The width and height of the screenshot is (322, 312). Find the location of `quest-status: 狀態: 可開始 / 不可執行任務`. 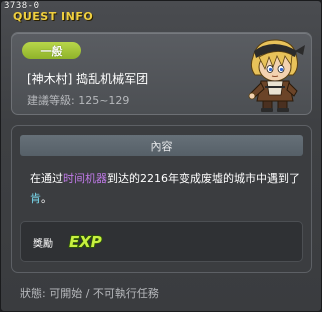

quest-status: 狀態: 可開始 / 不可執行任務 is located at coordinates (89, 293).